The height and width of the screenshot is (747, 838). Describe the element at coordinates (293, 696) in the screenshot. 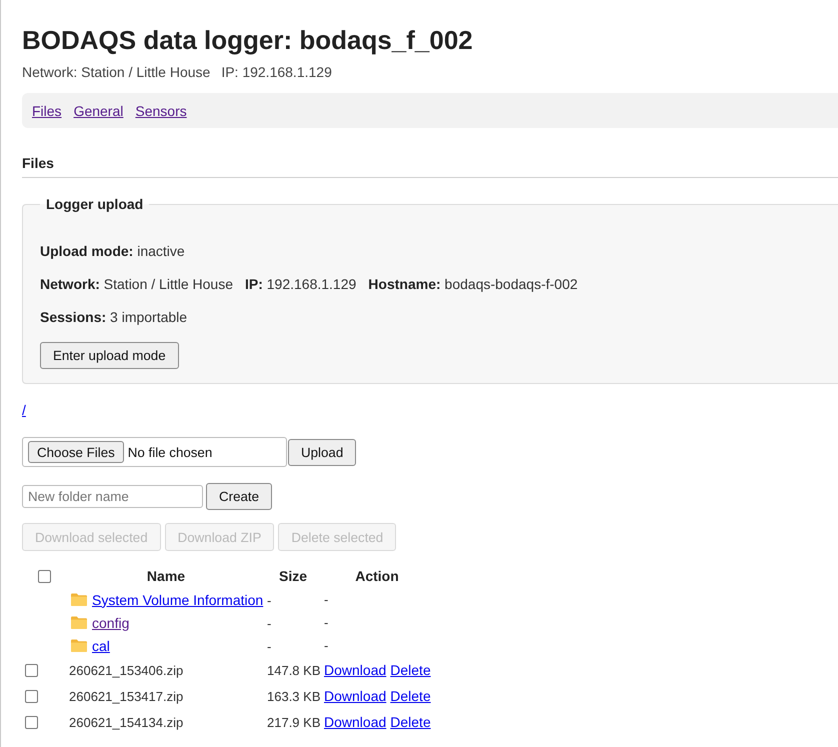

I see `size-cell: 163.3 KB` at that location.